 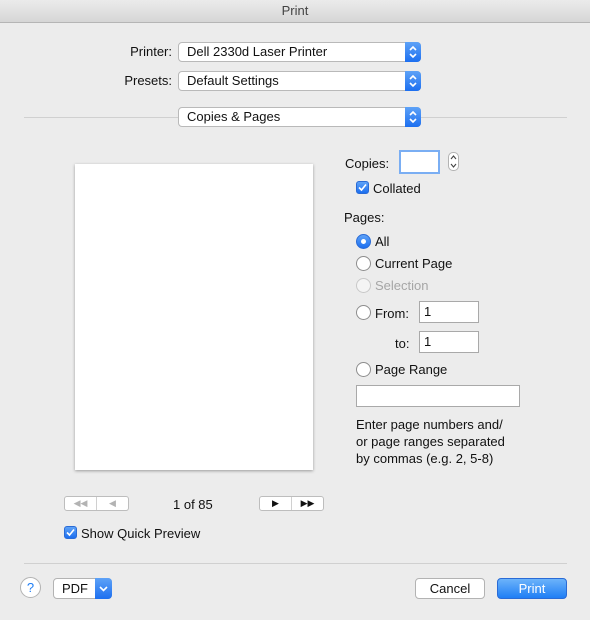 What do you see at coordinates (449, 342) in the screenshot?
I see `pages-to-field: 1` at bounding box center [449, 342].